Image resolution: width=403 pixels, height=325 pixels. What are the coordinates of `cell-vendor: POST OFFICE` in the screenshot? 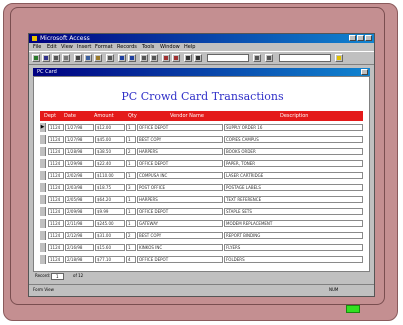 It's located at (180, 187).